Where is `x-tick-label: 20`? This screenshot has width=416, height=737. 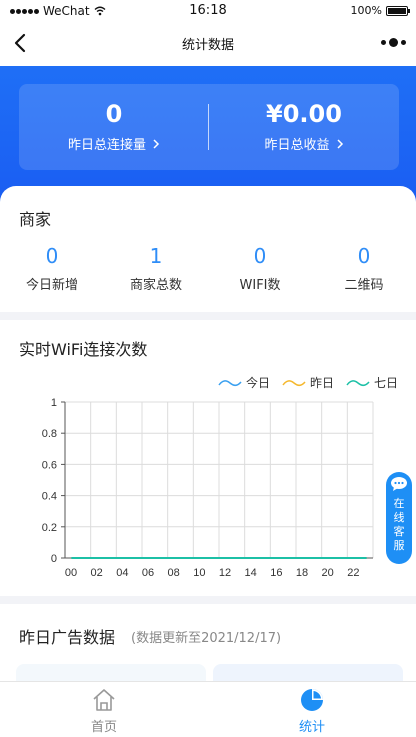
x-tick-label: 20 is located at coordinates (328, 573).